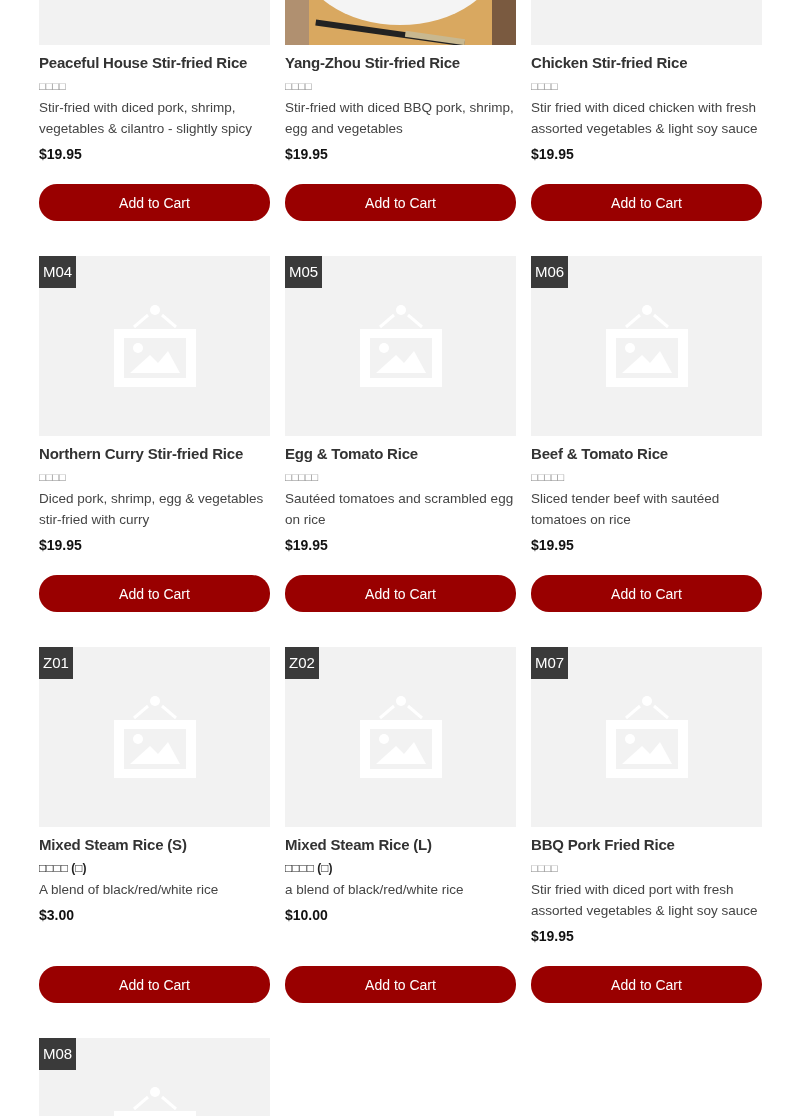 This screenshot has height=1116, width=800. I want to click on item-description: Sliced tender beef with sautéed tomatoes on rice, so click(626, 509).